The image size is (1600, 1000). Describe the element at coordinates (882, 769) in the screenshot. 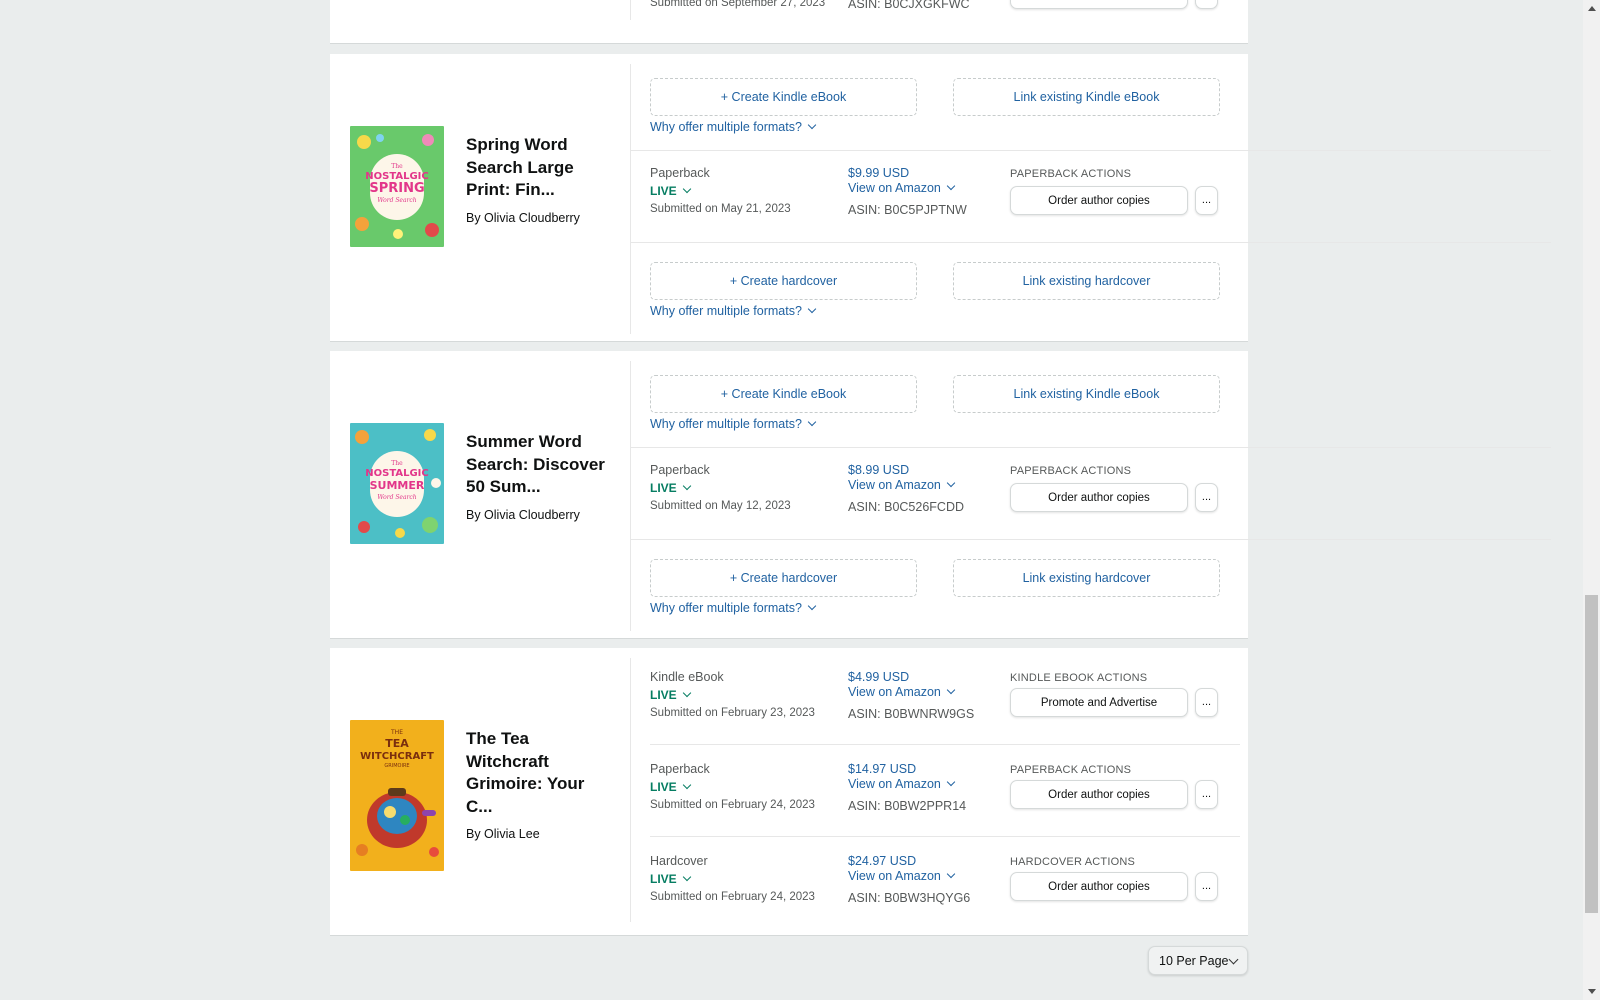

I see `price: $14.97 USD` at that location.